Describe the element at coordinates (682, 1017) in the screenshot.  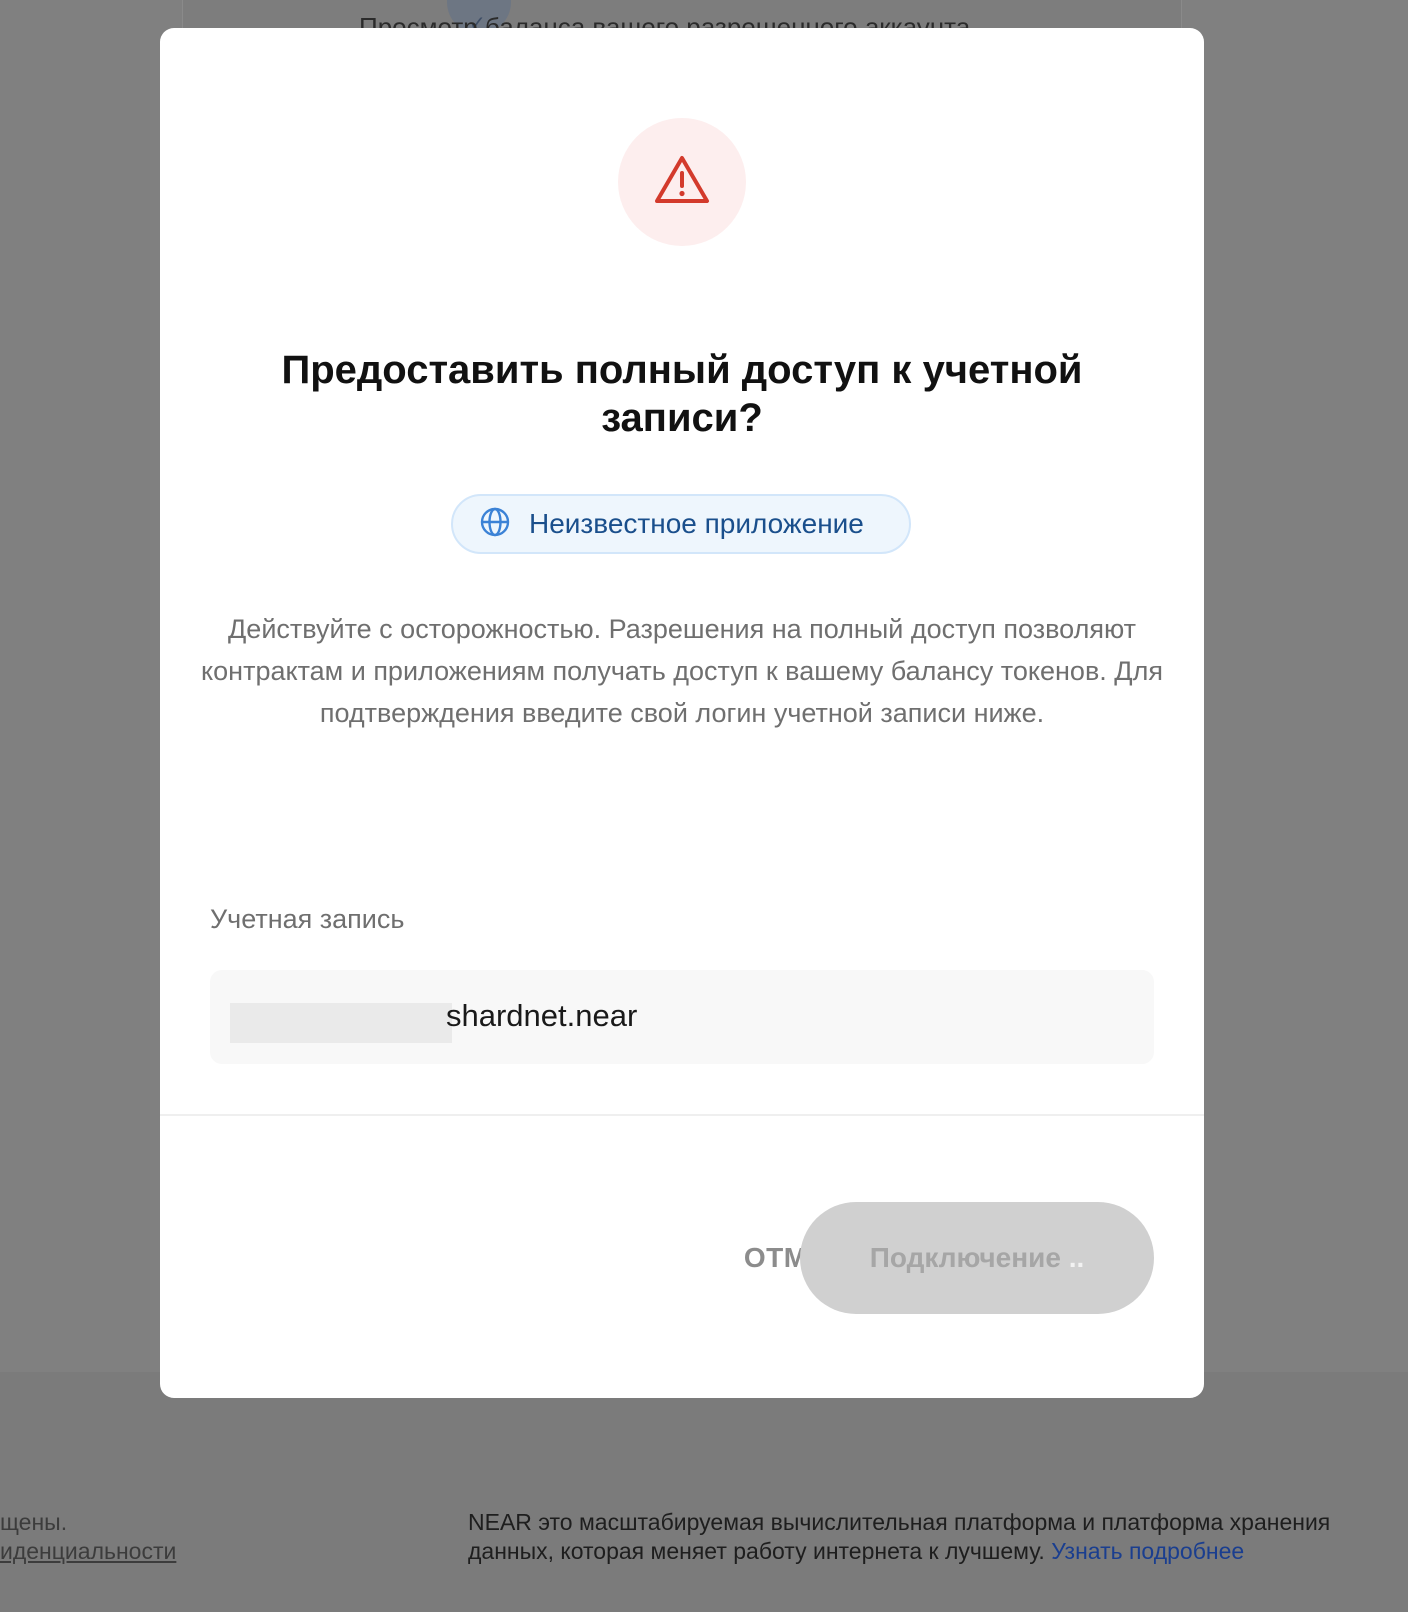
I see `account-input: shardnet.near` at that location.